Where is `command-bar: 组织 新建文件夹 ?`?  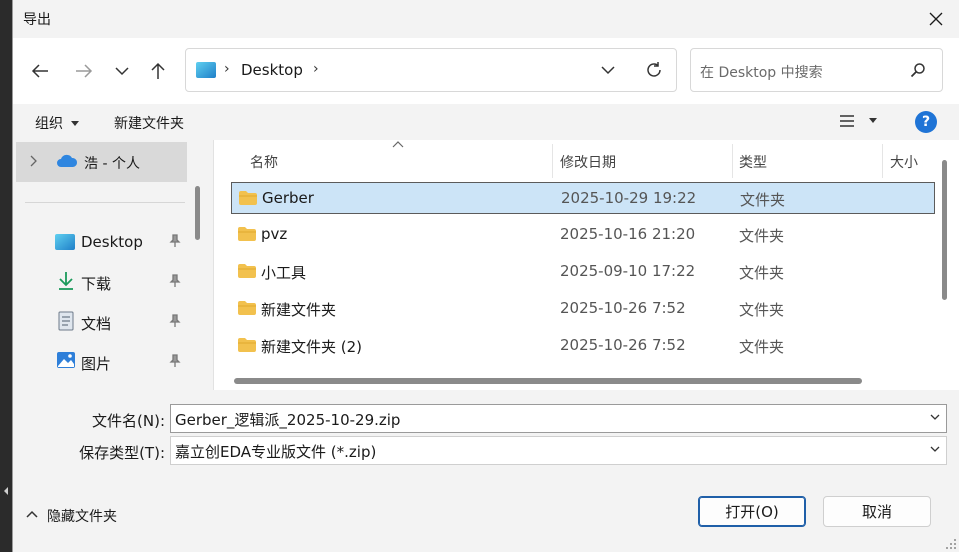
command-bar: 组织 新建文件夹 ? is located at coordinates (486, 122).